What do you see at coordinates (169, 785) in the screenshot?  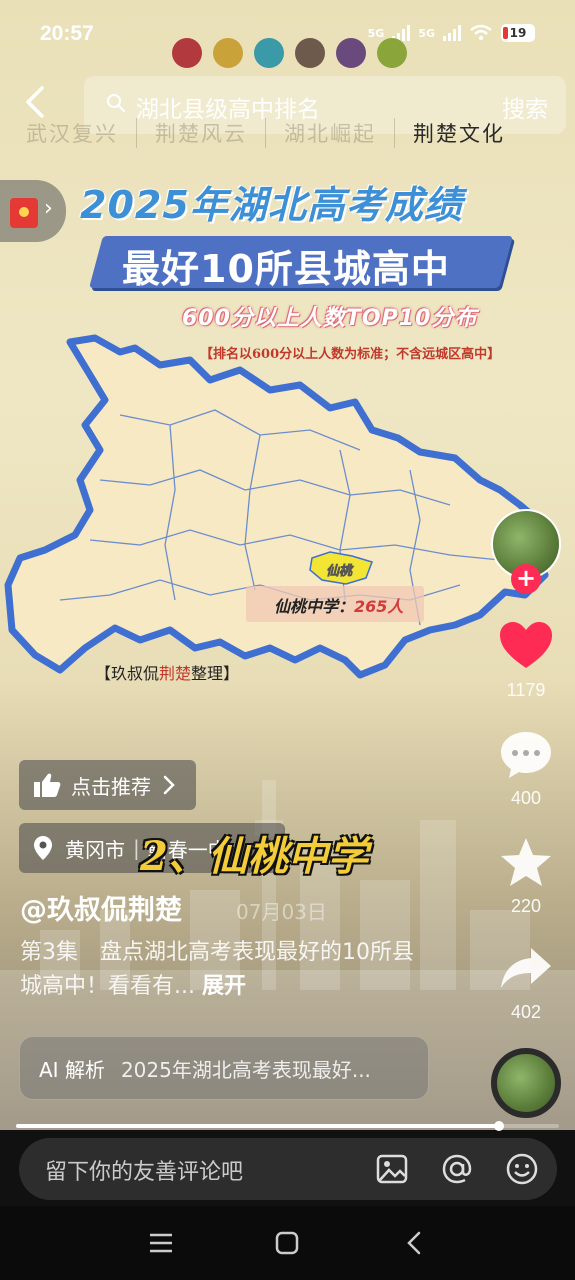 I see `chevron-right-icon` at bounding box center [169, 785].